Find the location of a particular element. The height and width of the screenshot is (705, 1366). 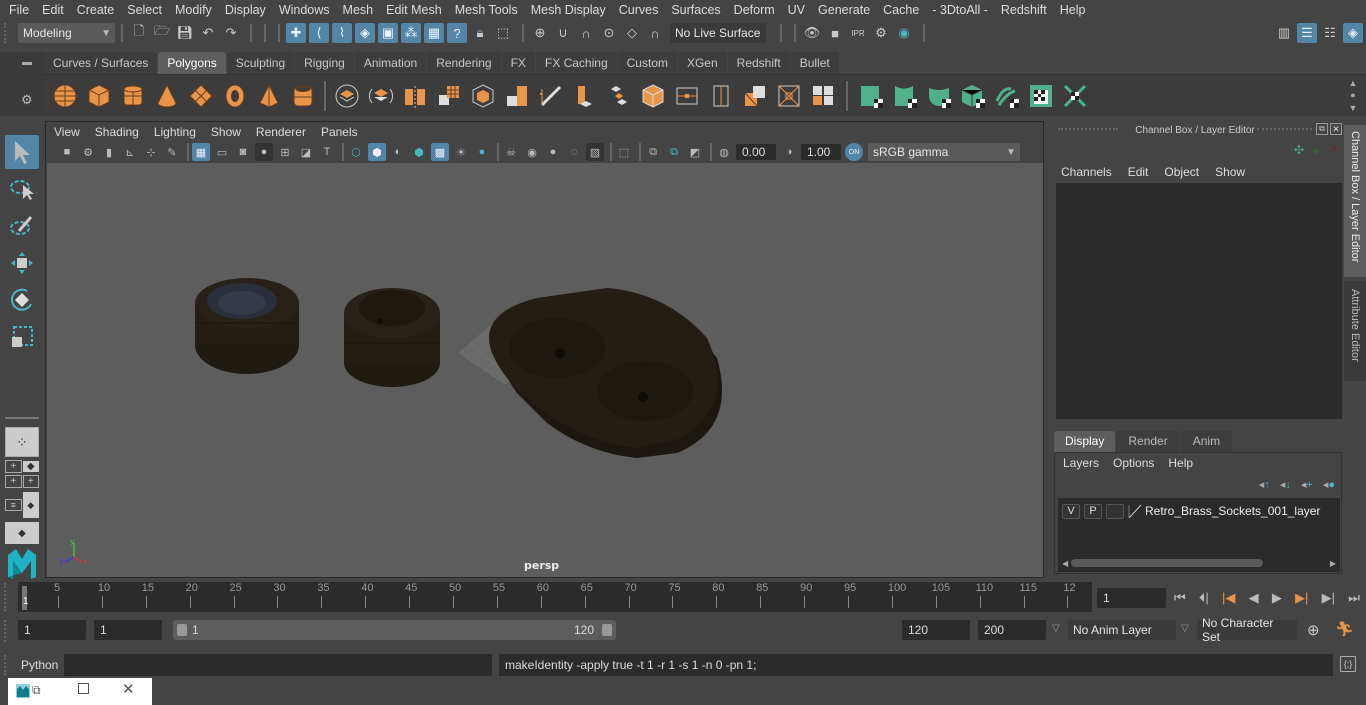

menu-3dtoall: - 3DtoAll - is located at coordinates (960, 10).